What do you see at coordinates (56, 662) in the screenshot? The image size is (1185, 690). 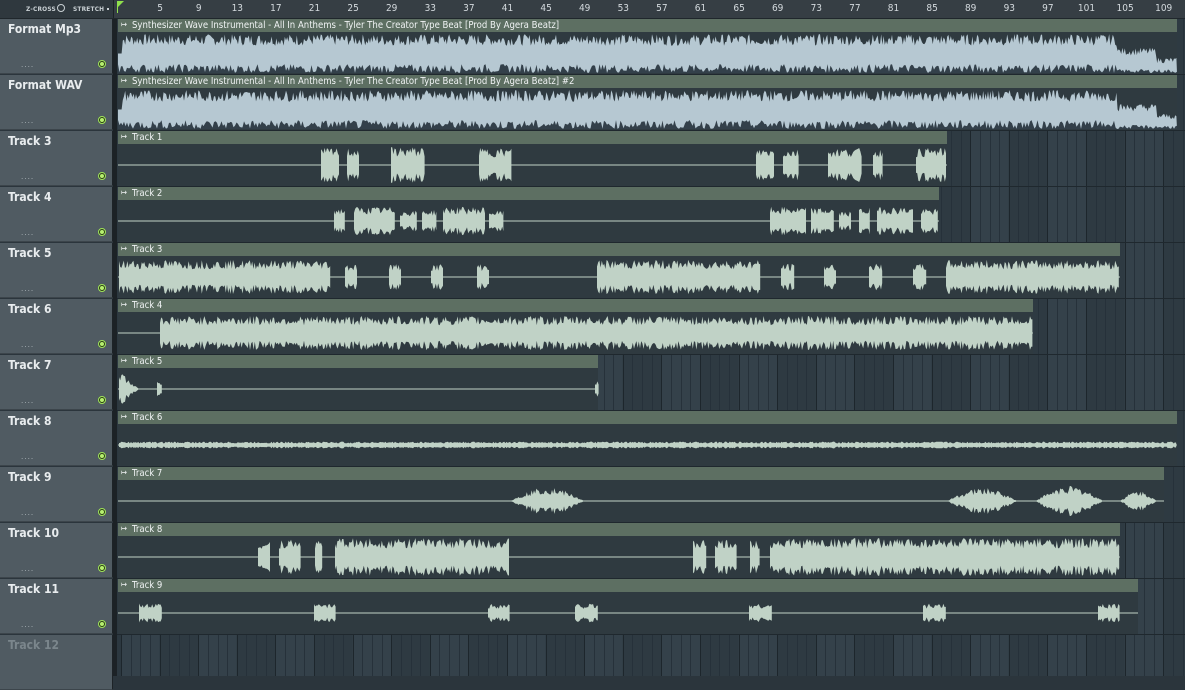 I see `track-header: Track 12` at bounding box center [56, 662].